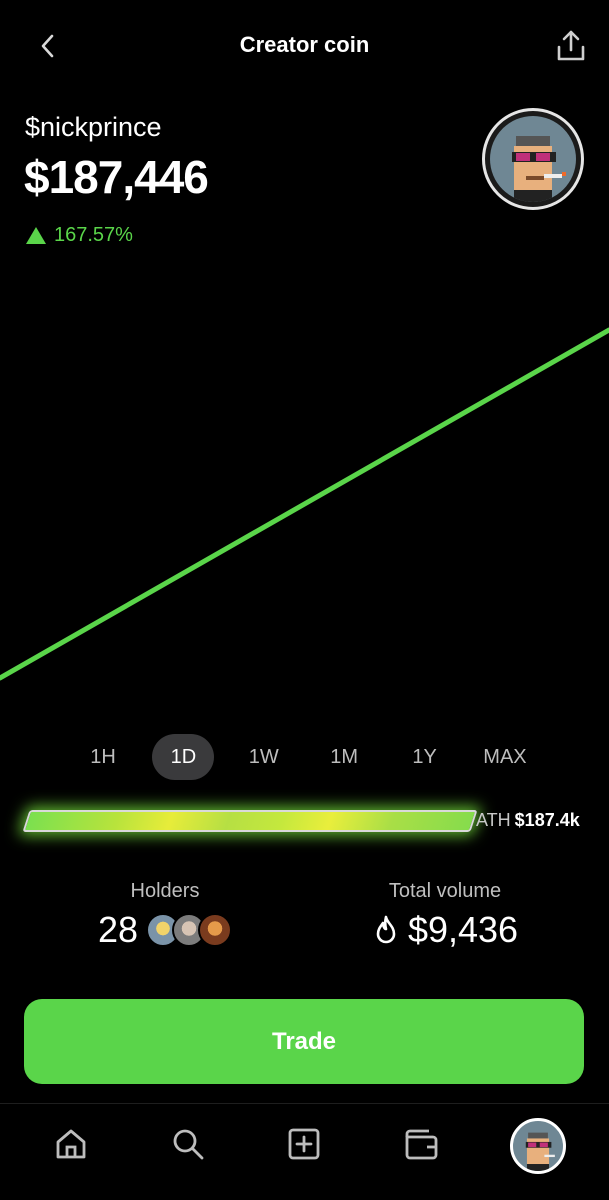 The image size is (609, 1200). I want to click on tab-create, so click(304, 1144).